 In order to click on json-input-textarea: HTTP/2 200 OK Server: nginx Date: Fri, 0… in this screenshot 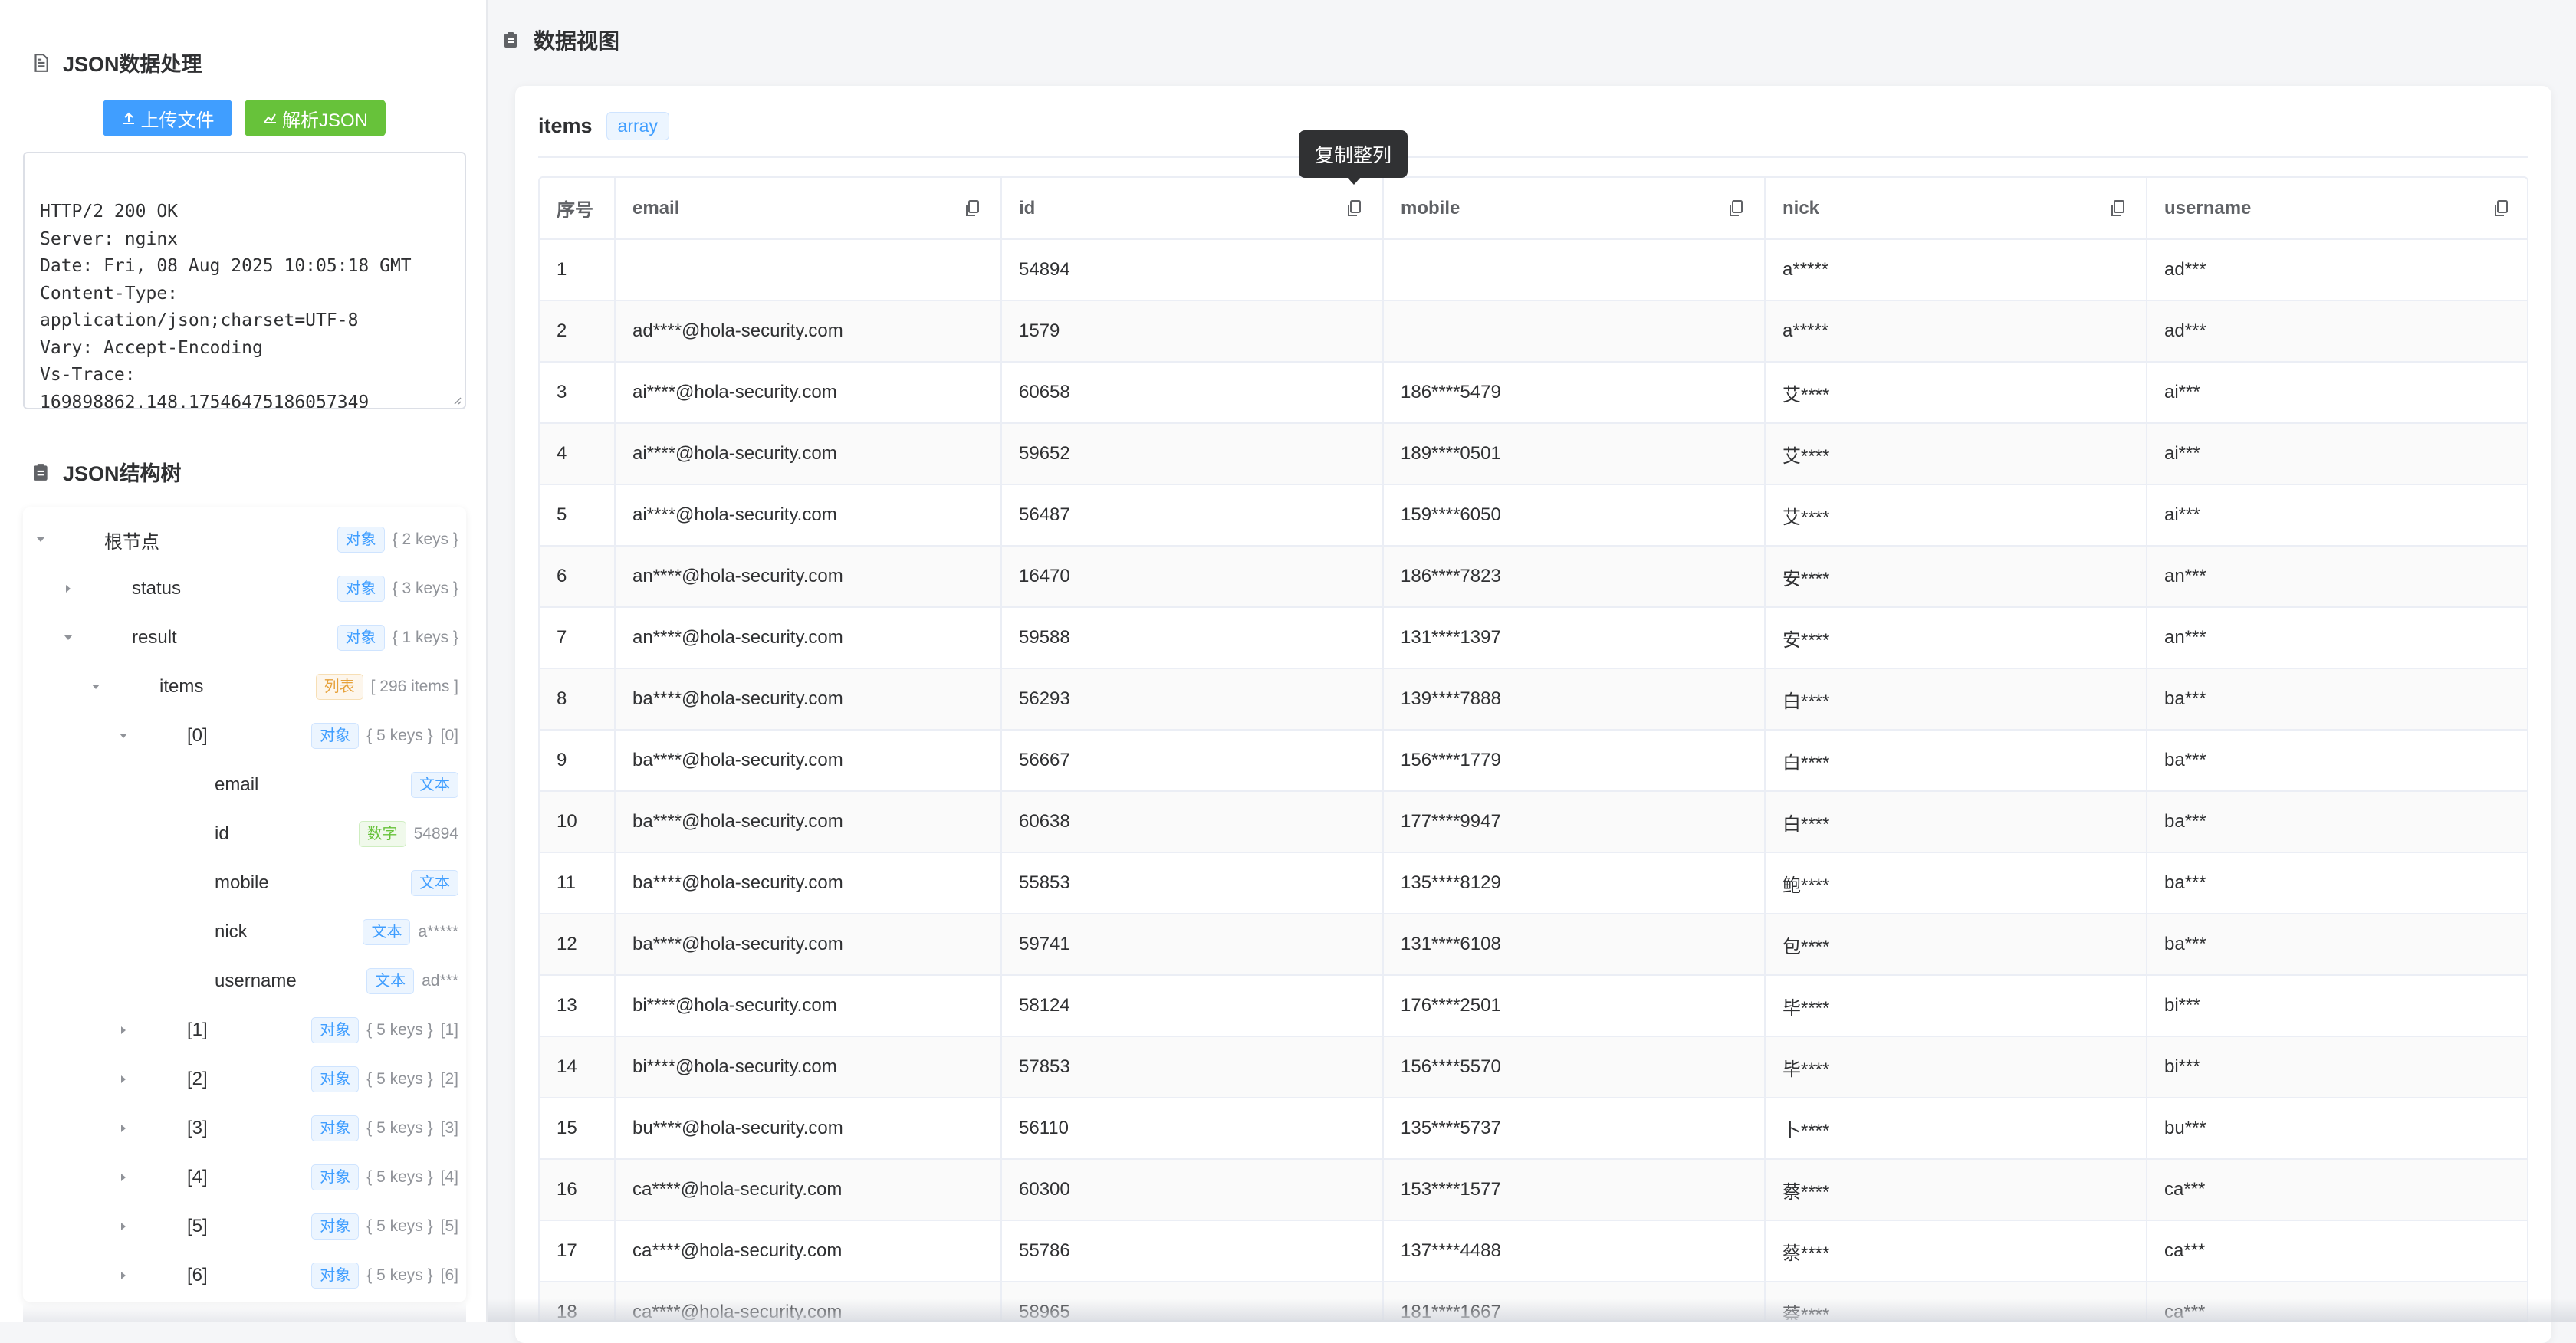, I will do `click(245, 281)`.